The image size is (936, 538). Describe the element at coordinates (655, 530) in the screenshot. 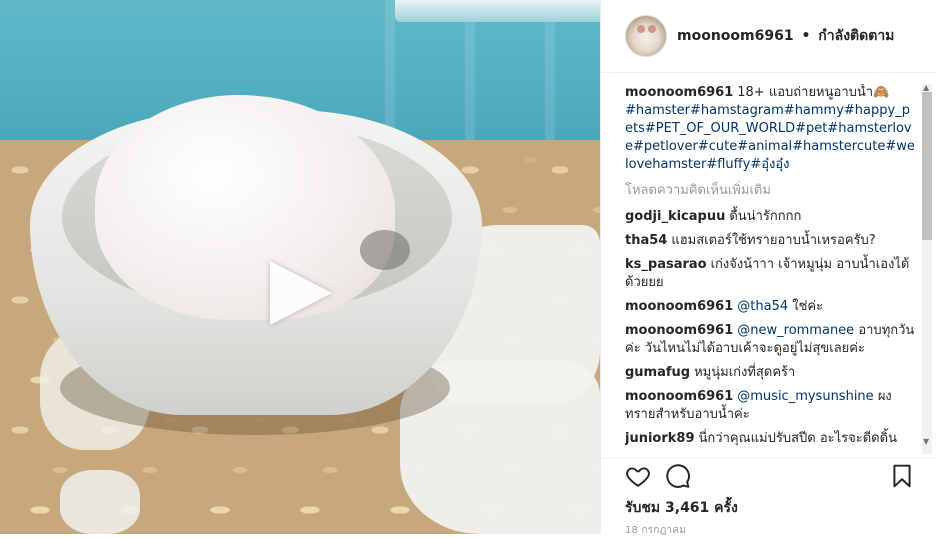

I see `post-date: 18 กรกฎาคม` at that location.